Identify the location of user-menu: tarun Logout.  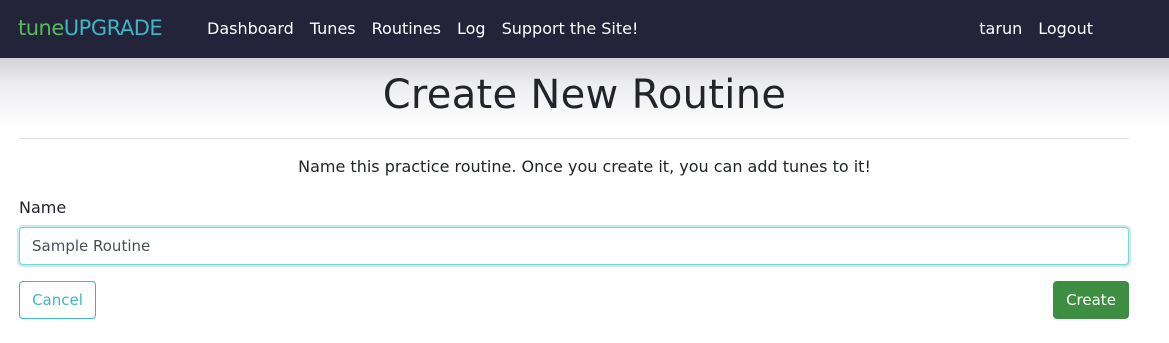
(1036, 28).